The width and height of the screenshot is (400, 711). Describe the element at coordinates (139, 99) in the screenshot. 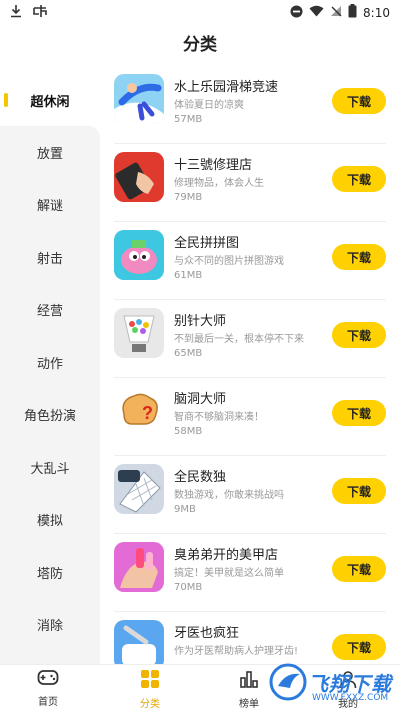

I see `waterslide-app-icon` at that location.